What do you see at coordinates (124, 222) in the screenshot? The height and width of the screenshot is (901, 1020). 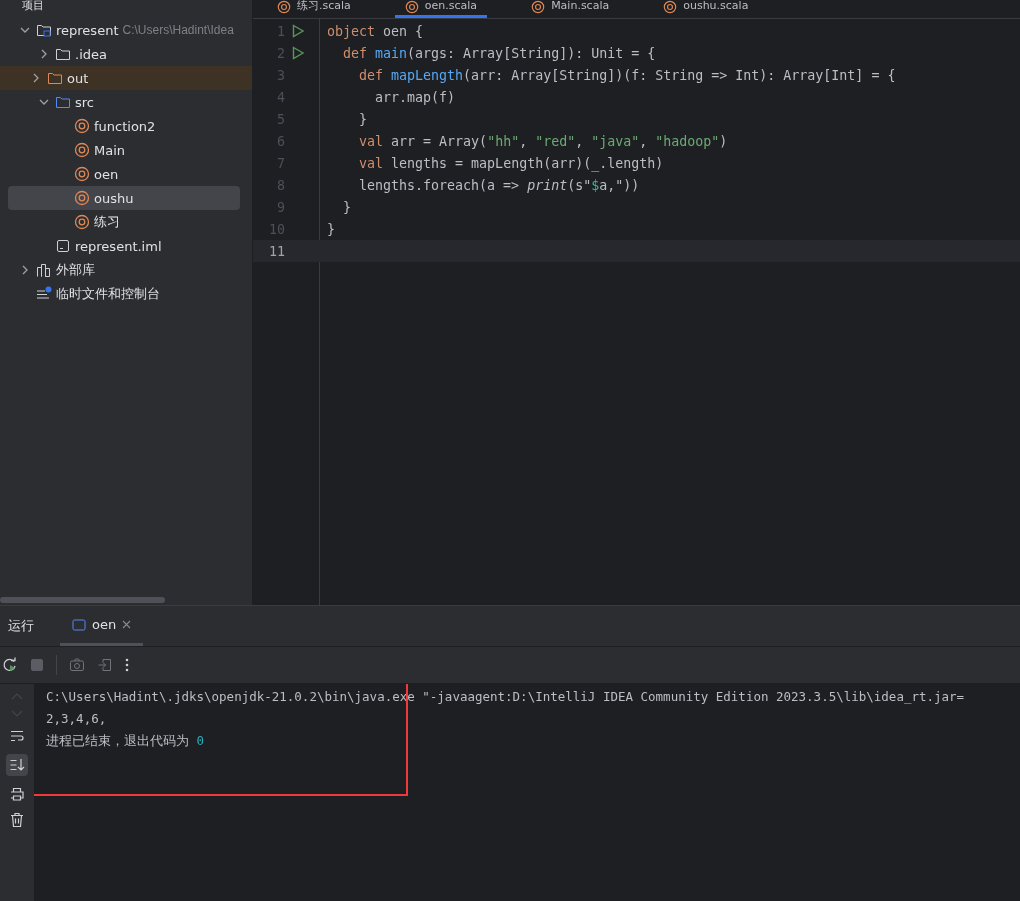 I see `tree-item: 练习` at bounding box center [124, 222].